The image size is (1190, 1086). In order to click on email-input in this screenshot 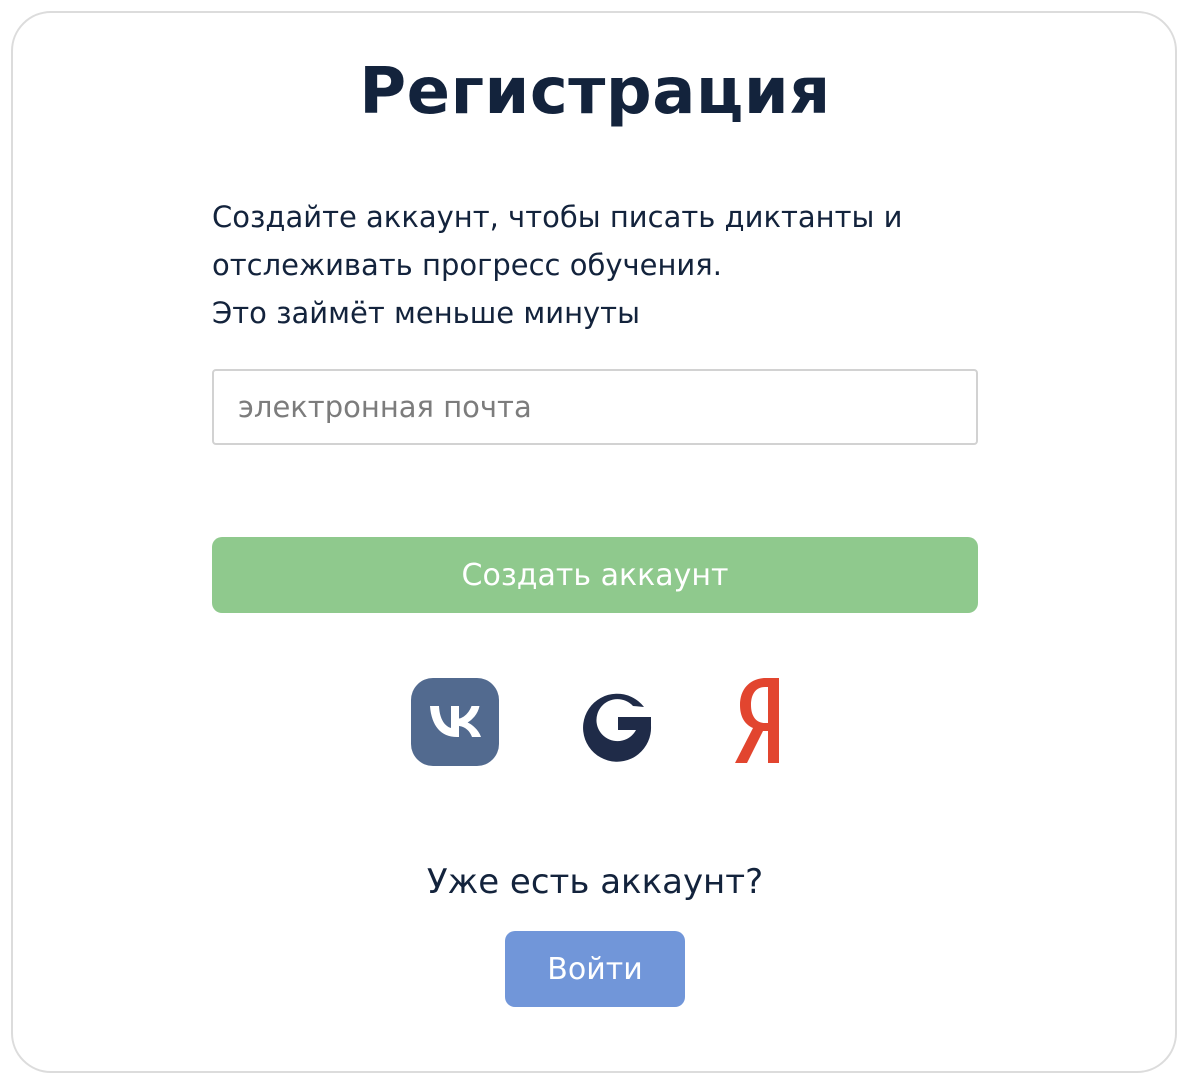, I will do `click(595, 407)`.